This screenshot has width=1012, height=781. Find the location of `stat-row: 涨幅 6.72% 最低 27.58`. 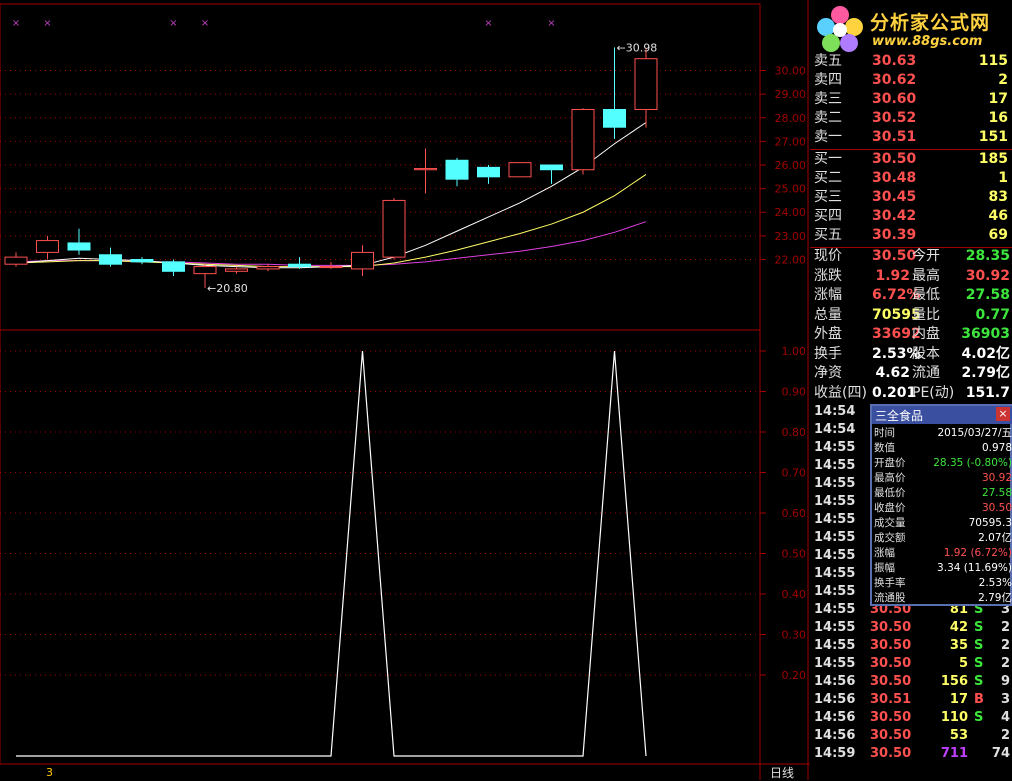

stat-row: 涨幅 6.72% 最低 27.58 is located at coordinates (911, 295).